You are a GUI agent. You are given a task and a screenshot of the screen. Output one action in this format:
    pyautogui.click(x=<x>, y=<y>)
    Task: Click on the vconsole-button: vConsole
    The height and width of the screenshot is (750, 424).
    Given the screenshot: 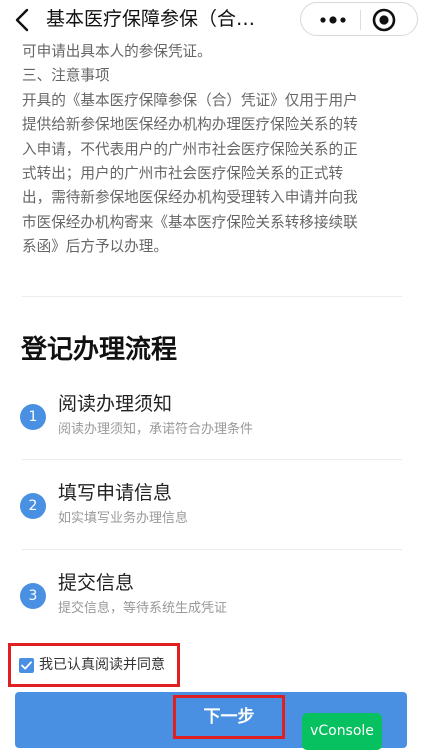 What is the action you would take?
    pyautogui.click(x=342, y=731)
    